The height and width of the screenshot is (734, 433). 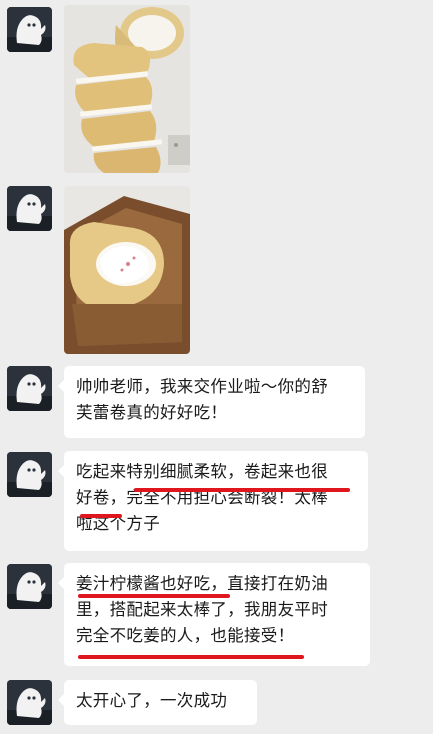 I want to click on text-message-bubble: 太开心了，一次成功, so click(x=157, y=702).